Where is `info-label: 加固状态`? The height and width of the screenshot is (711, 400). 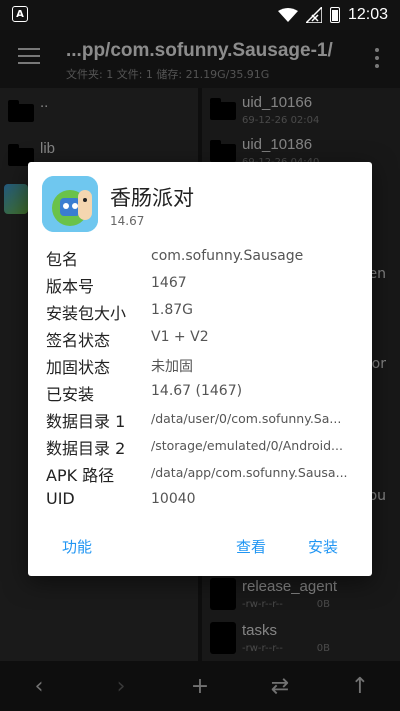 info-label: 加固状态 is located at coordinates (78, 367).